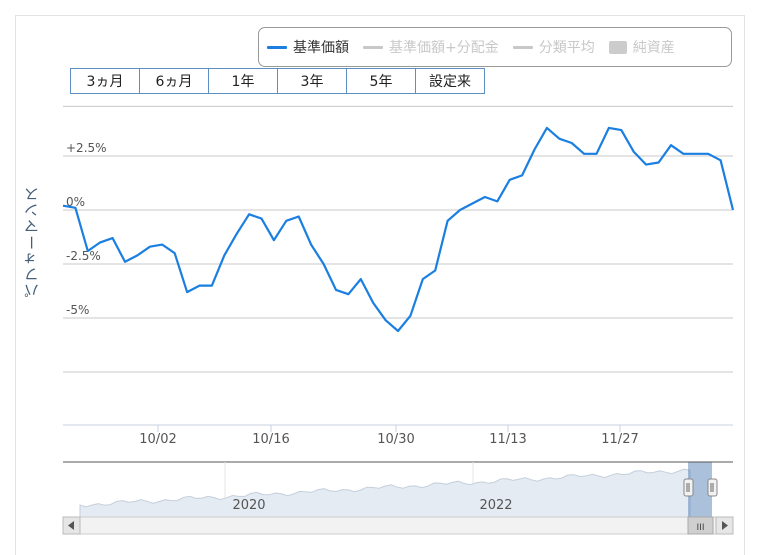 Image resolution: width=760 pixels, height=555 pixels. What do you see at coordinates (619, 439) in the screenshot?
I see `x-tick-label: 11/27` at bounding box center [619, 439].